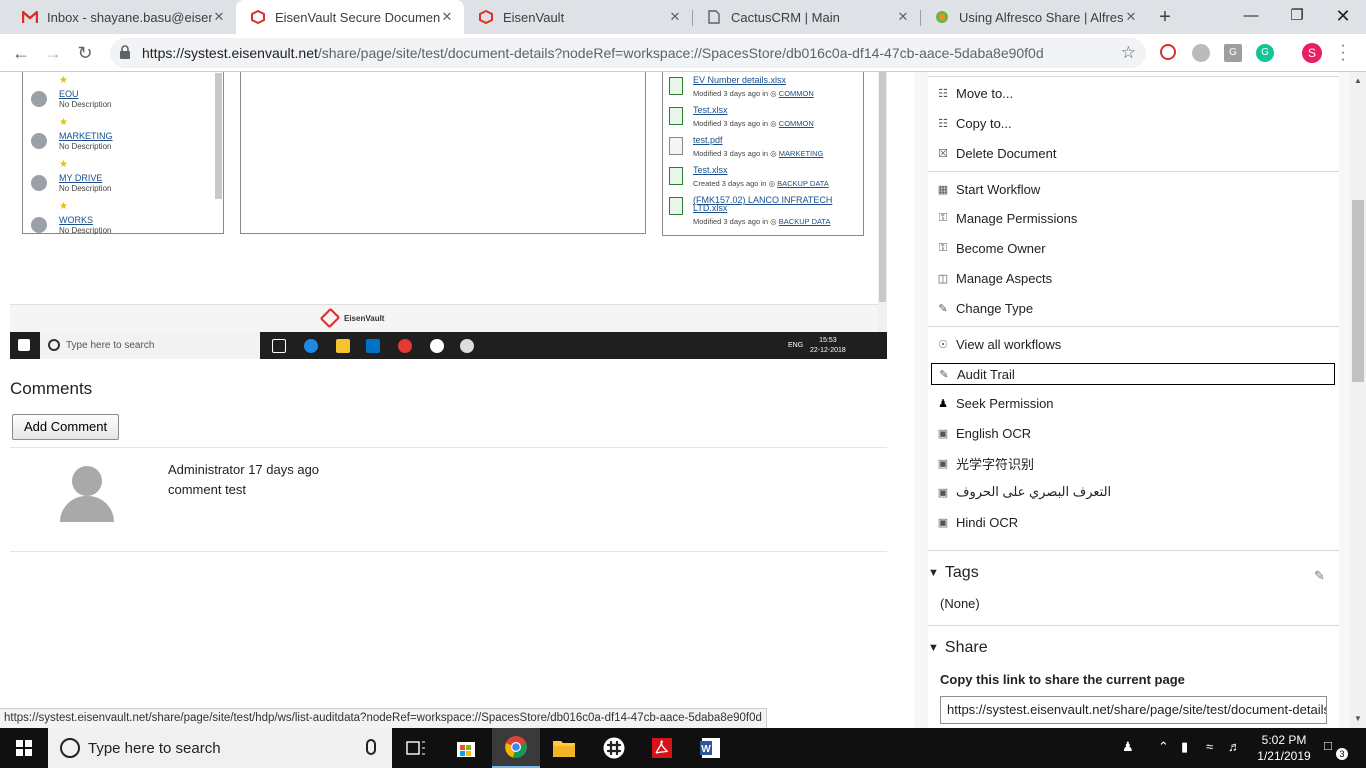  Describe the element at coordinates (953, 573) in the screenshot. I see `tags-heading: ▼ Tags` at that location.